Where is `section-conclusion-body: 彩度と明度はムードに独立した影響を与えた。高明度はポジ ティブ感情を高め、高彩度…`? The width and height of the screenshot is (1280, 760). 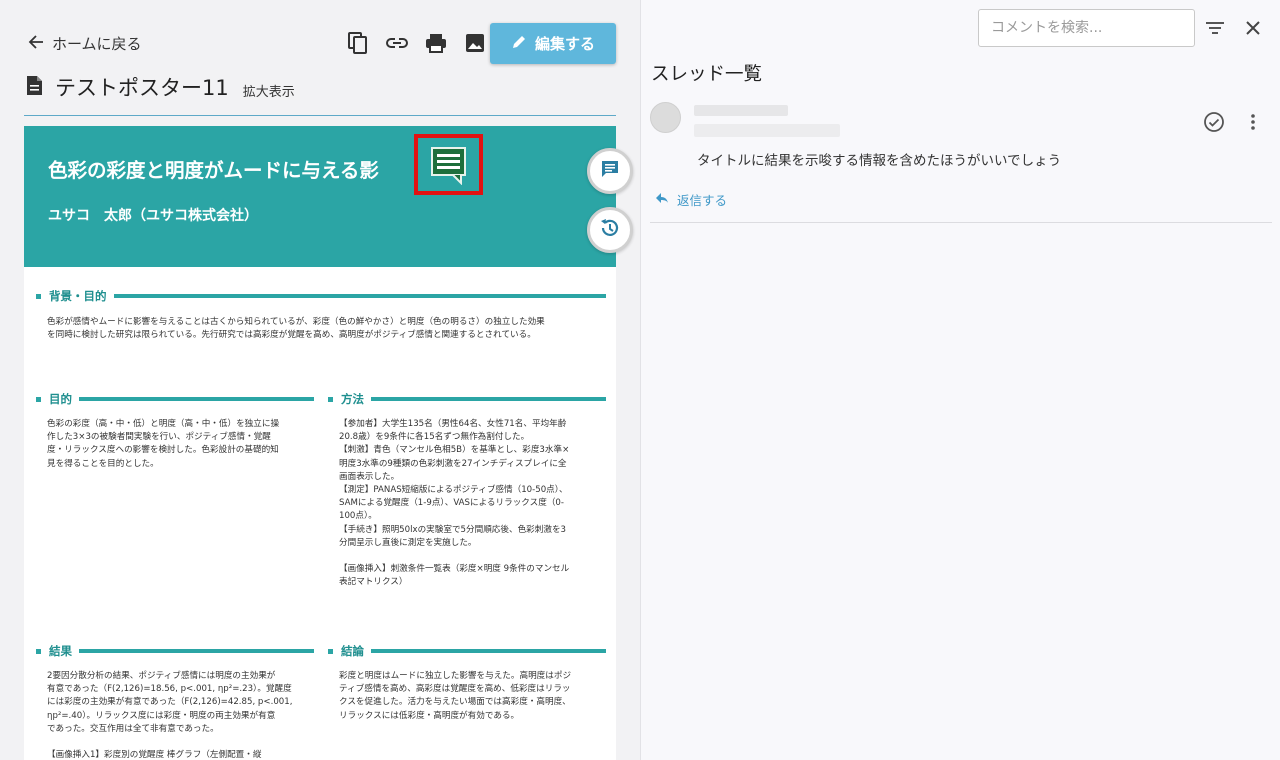
section-conclusion-body: 彩度と明度はムードに独立した影響を与えた。高明度はポジ ティブ感情を高め、高彩度… is located at coordinates (455, 696).